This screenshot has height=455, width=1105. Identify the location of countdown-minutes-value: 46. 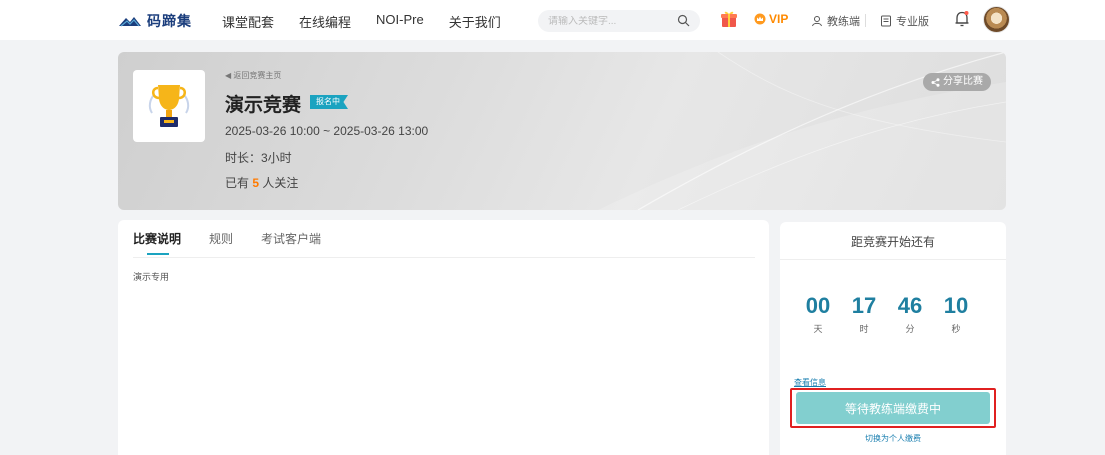
(910, 305).